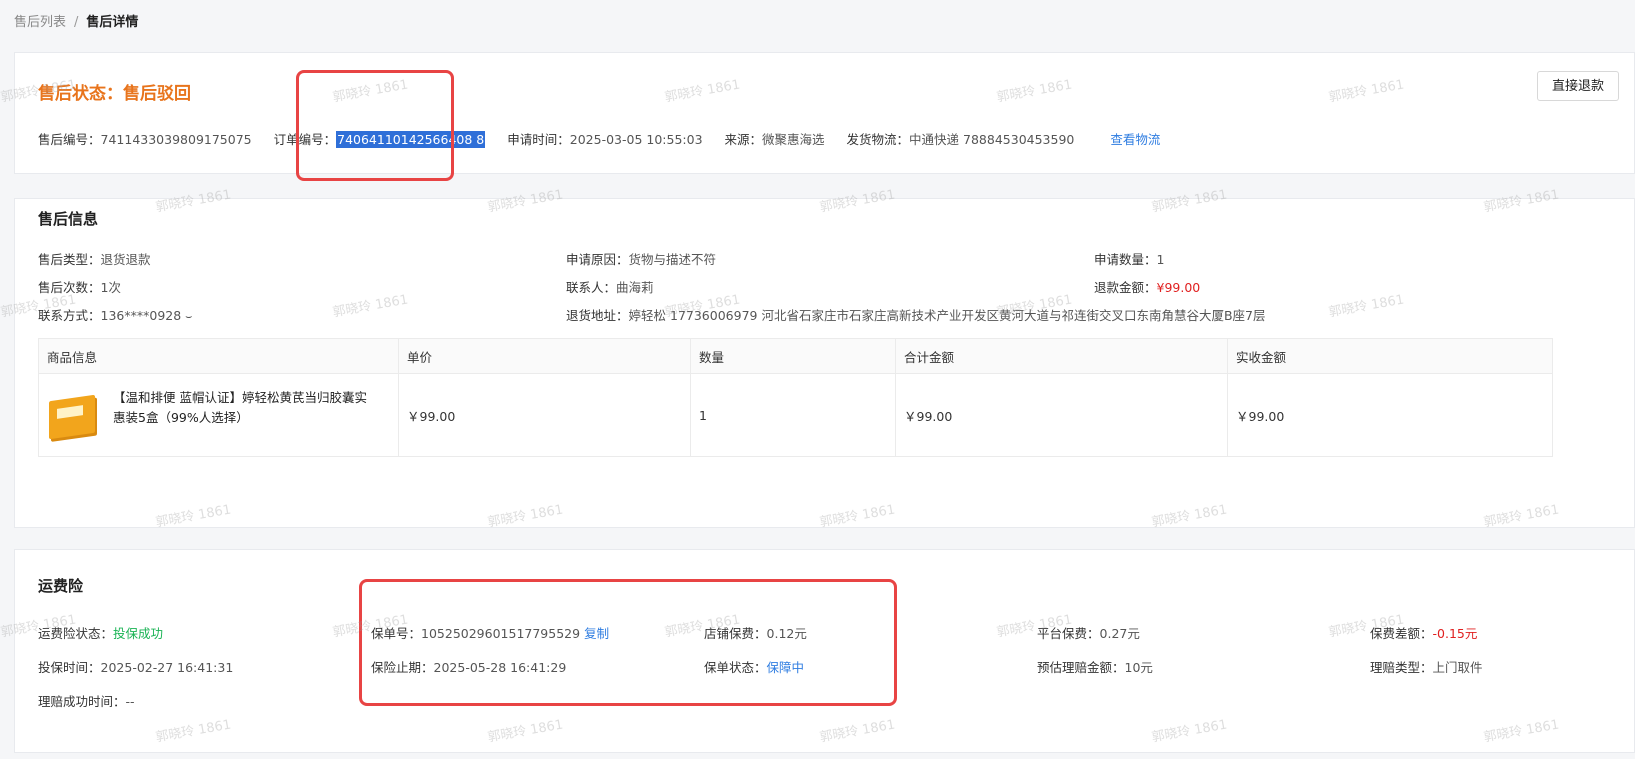 The image size is (1635, 759). Describe the element at coordinates (1068, 633) in the screenshot. I see `platform-fee-label: 平台保费：` at that location.